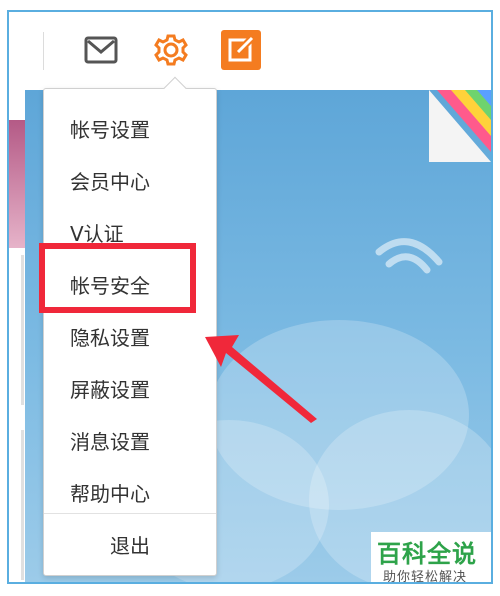 Image resolution: width=500 pixels, height=596 pixels. I want to click on watermark: 百科全说 助你轻松解决, so click(431, 558).